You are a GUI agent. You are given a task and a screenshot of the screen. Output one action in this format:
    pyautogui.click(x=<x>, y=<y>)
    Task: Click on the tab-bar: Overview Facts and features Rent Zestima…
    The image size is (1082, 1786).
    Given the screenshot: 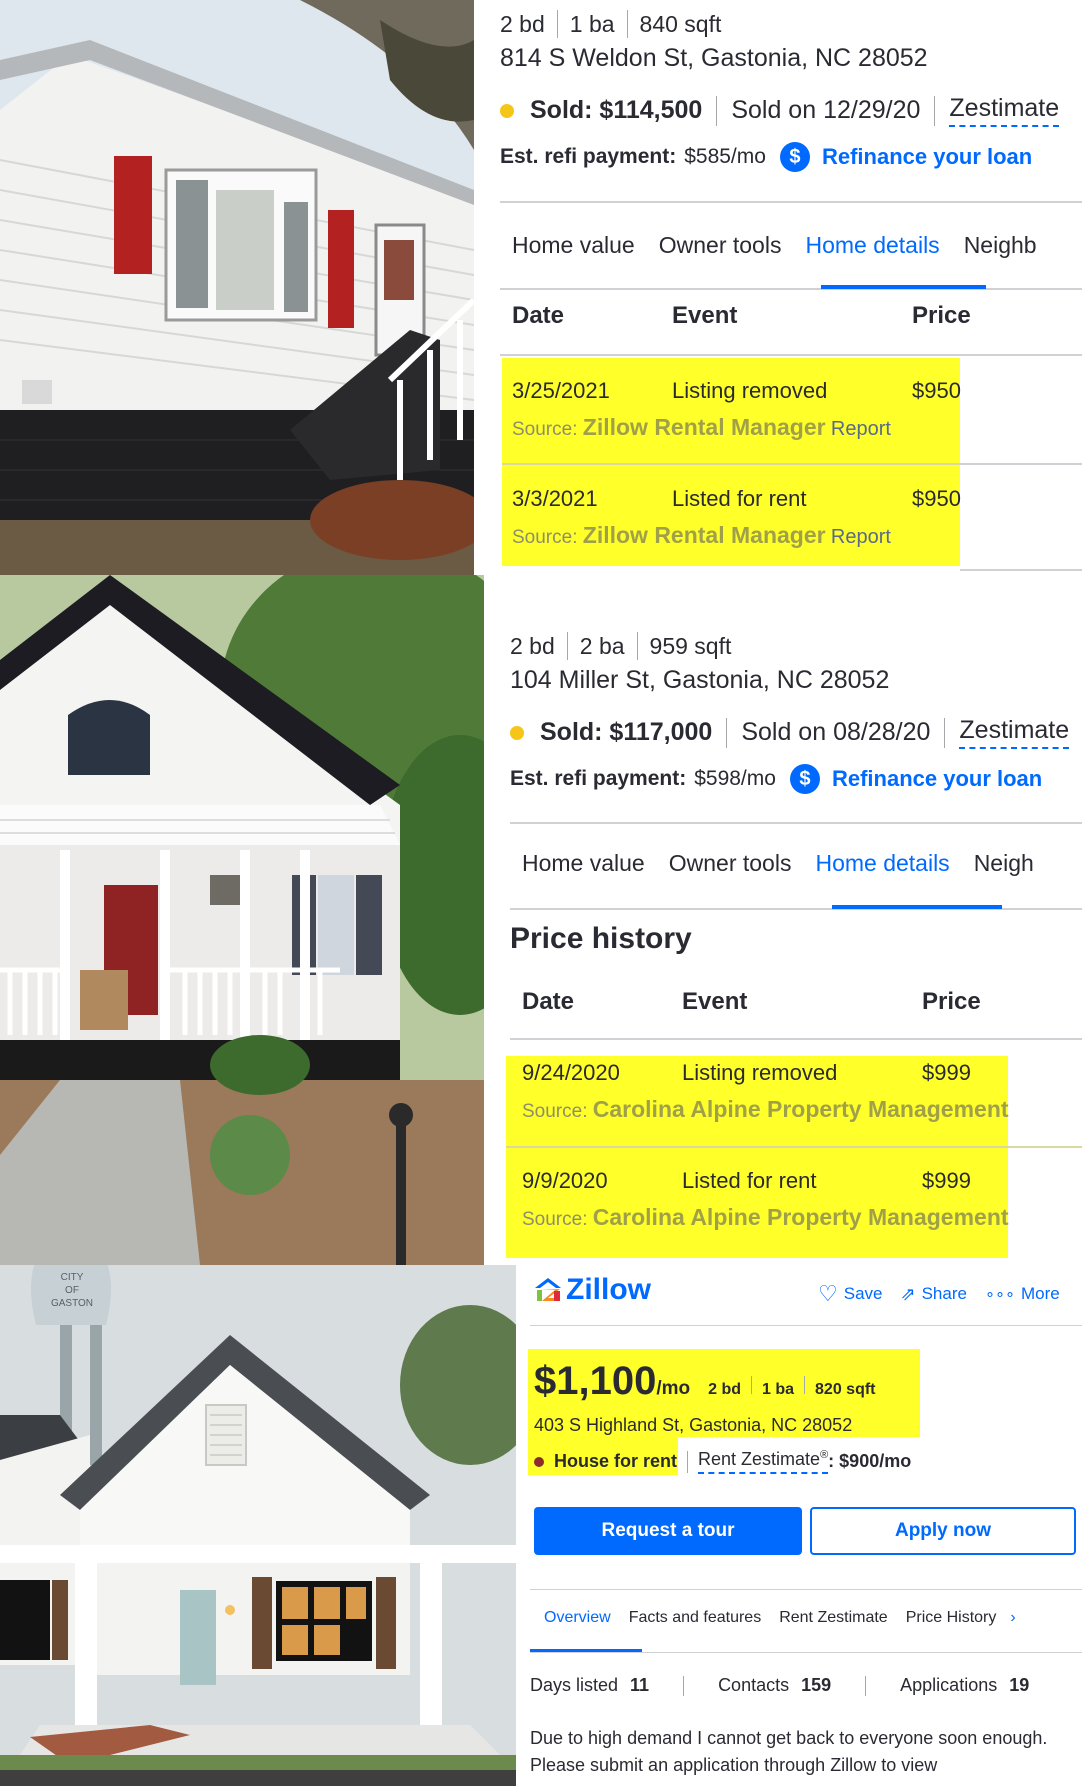 What is the action you would take?
    pyautogui.click(x=780, y=1618)
    